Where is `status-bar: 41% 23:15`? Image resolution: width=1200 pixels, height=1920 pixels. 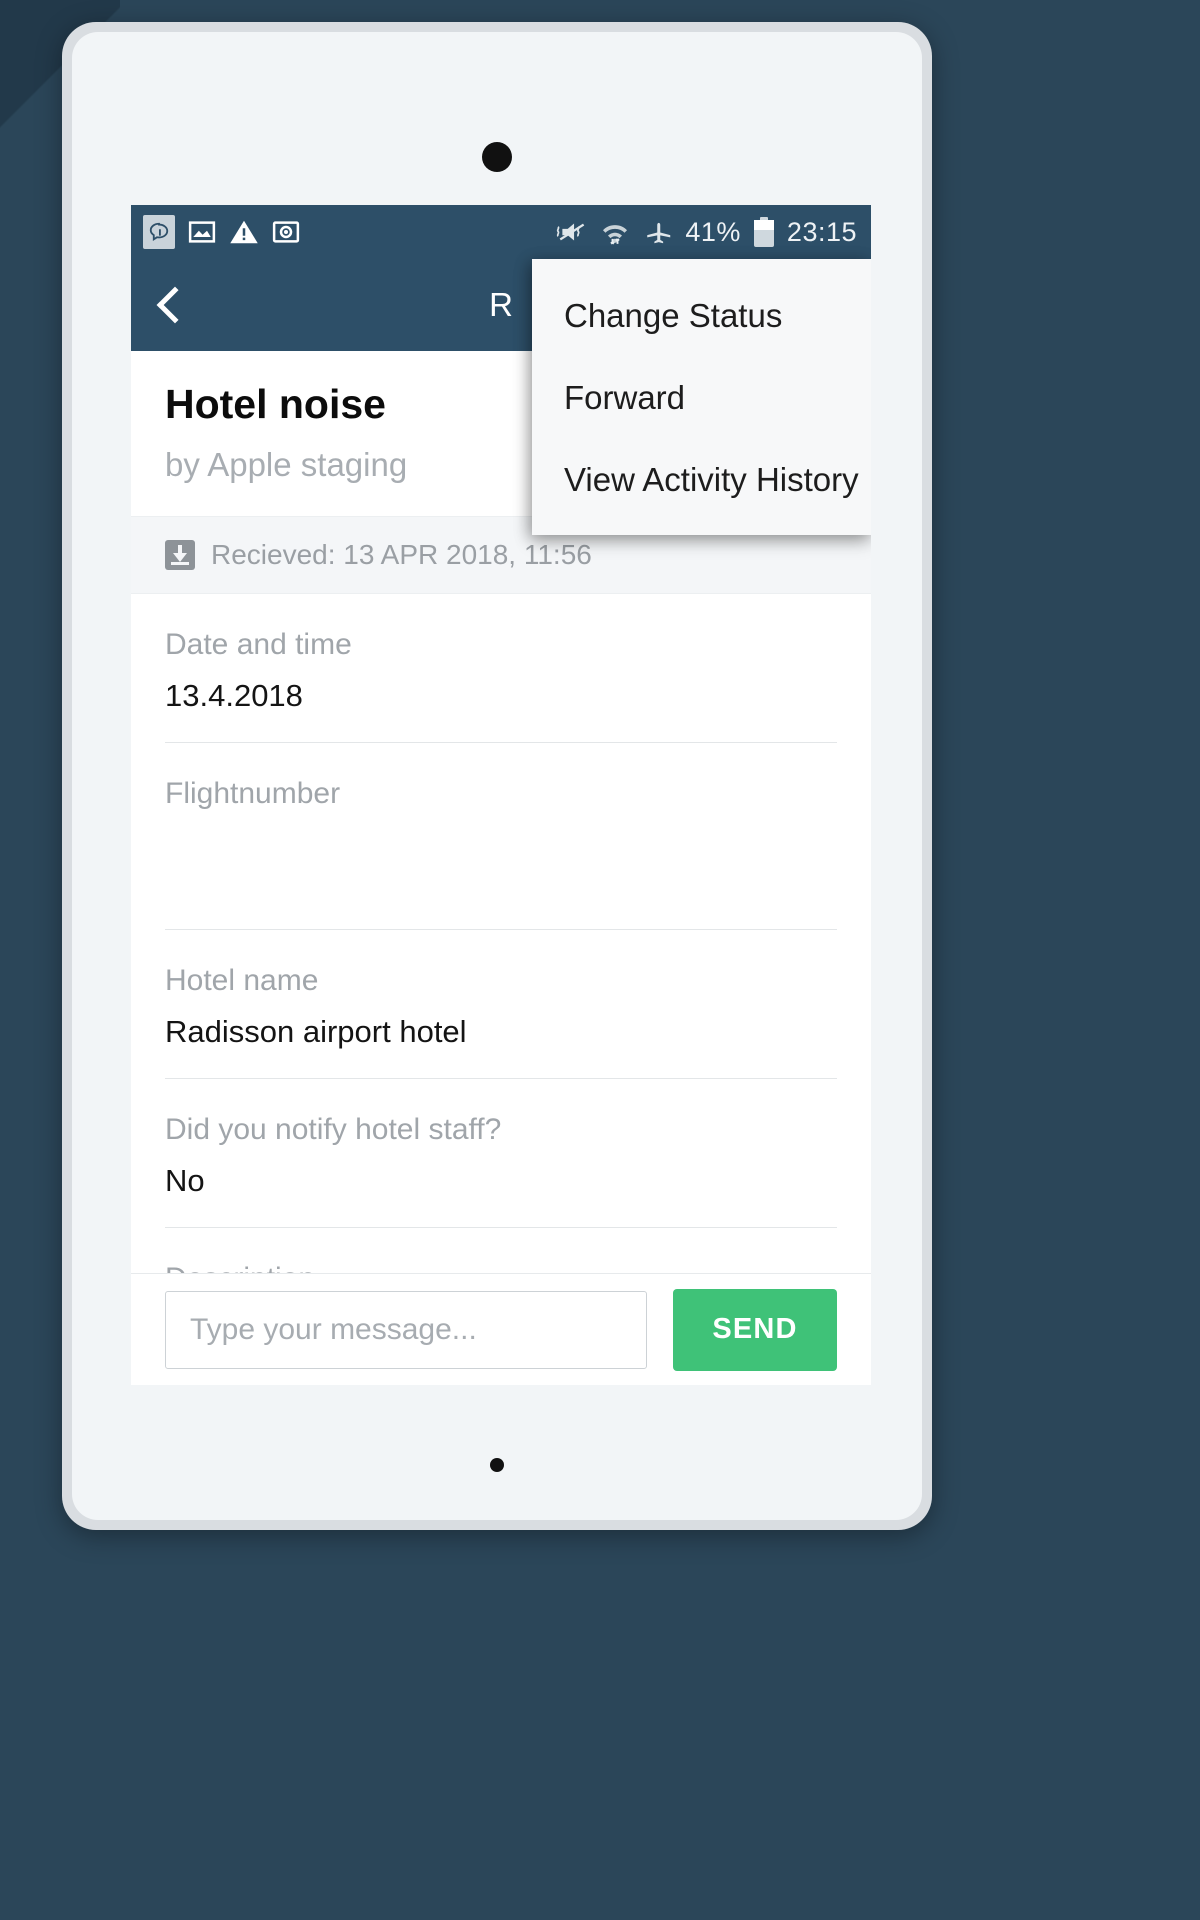 status-bar: 41% 23:15 is located at coordinates (501, 232).